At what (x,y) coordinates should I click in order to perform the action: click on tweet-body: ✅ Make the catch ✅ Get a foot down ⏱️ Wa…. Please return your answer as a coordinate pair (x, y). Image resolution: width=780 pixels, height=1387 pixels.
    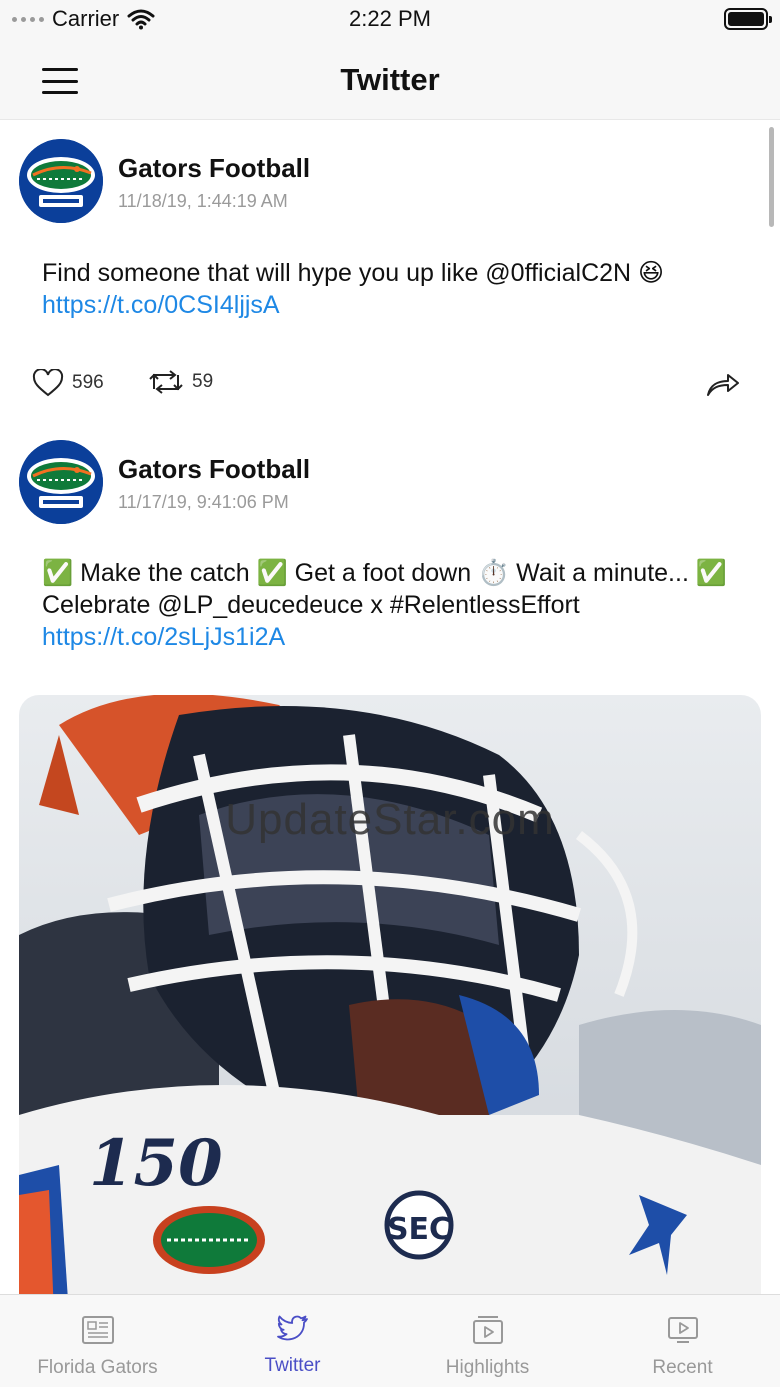
    Looking at the image, I should click on (384, 589).